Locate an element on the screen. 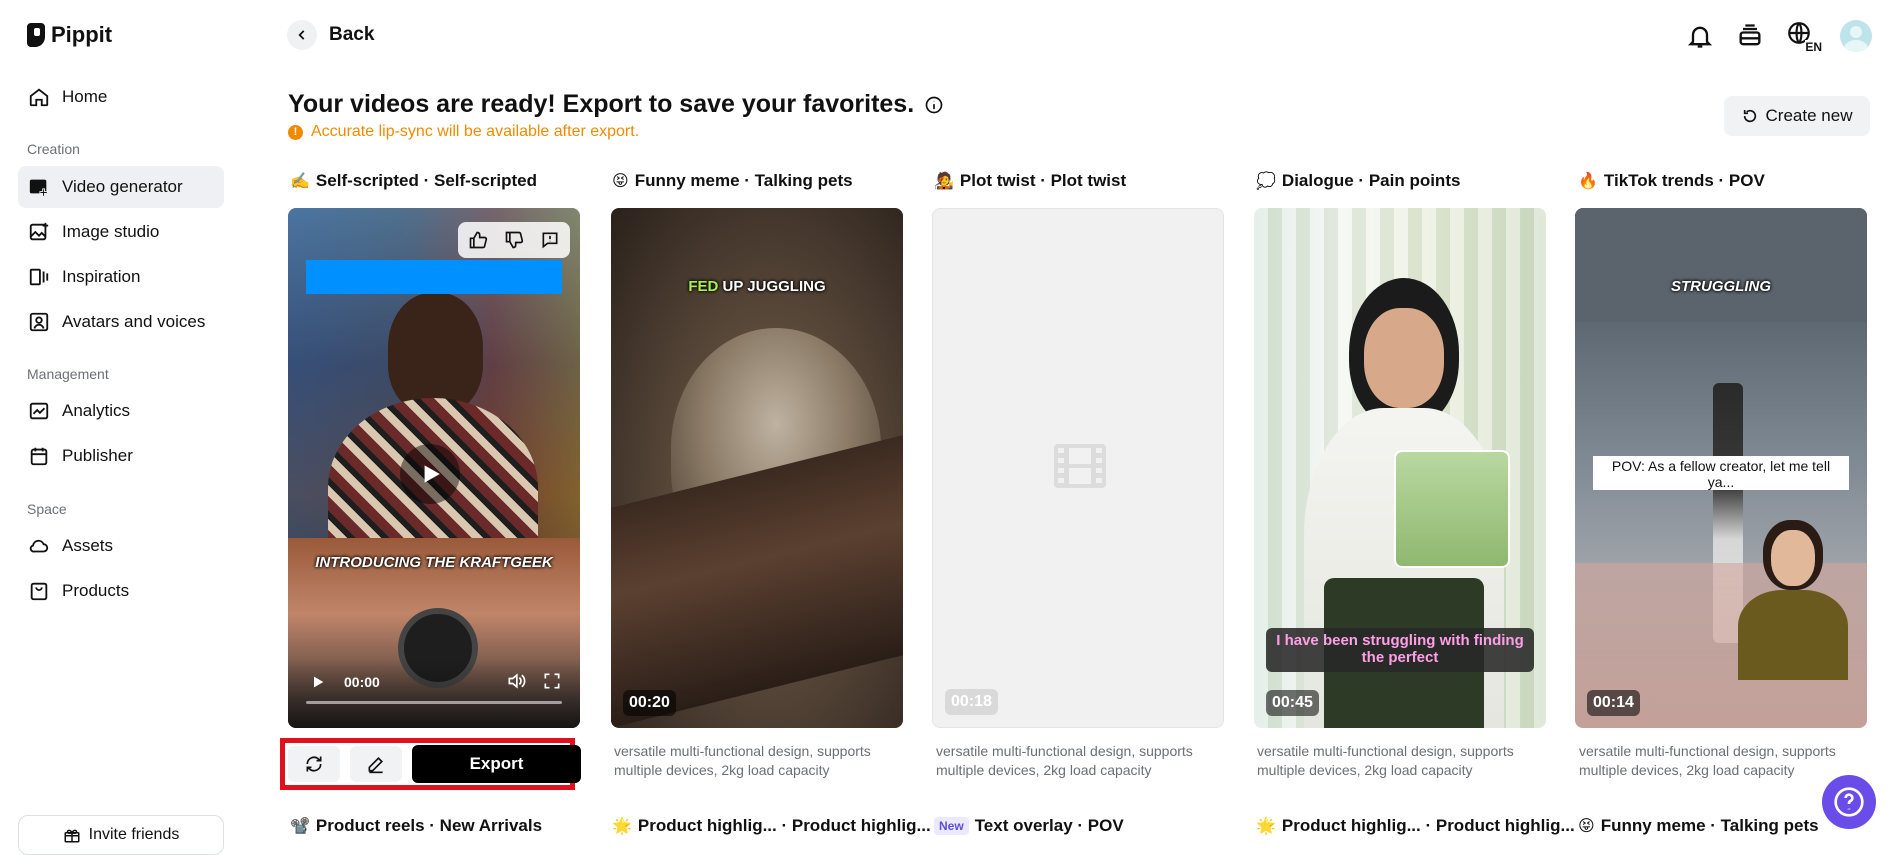 Image resolution: width=1894 pixels, height=855 pixels. blue-banner is located at coordinates (434, 277).